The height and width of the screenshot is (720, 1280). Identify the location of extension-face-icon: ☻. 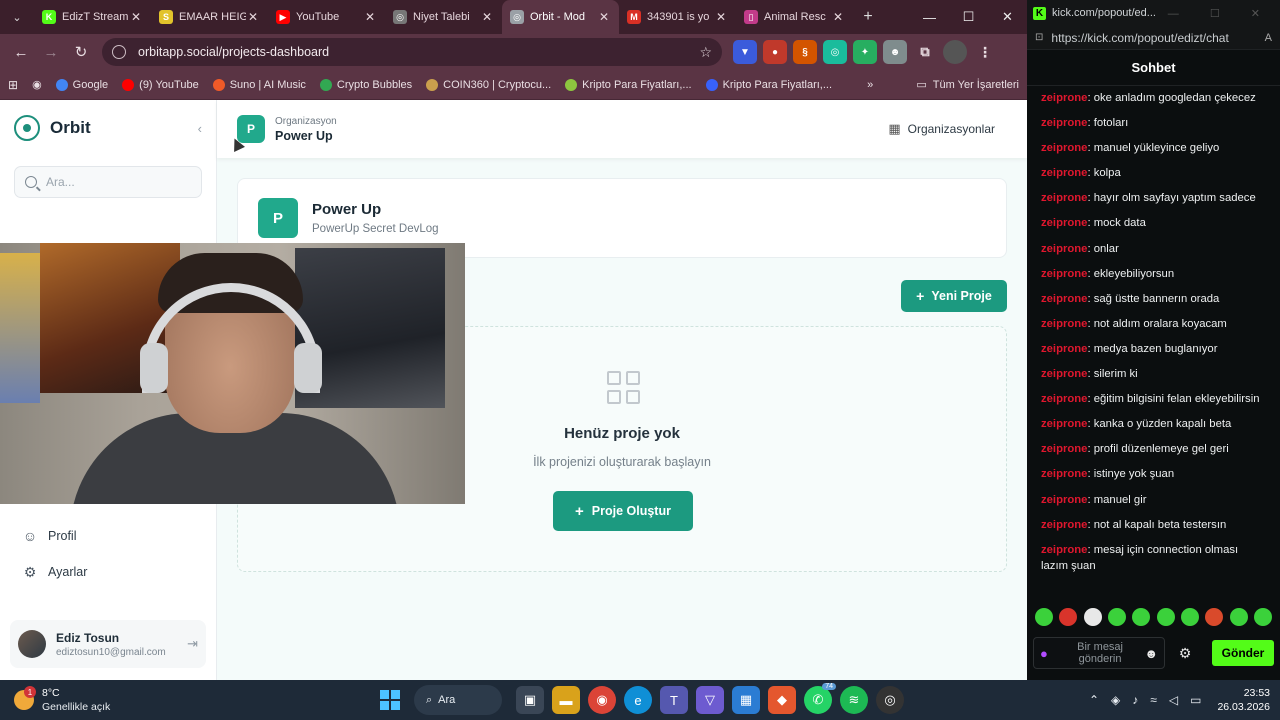
(895, 52).